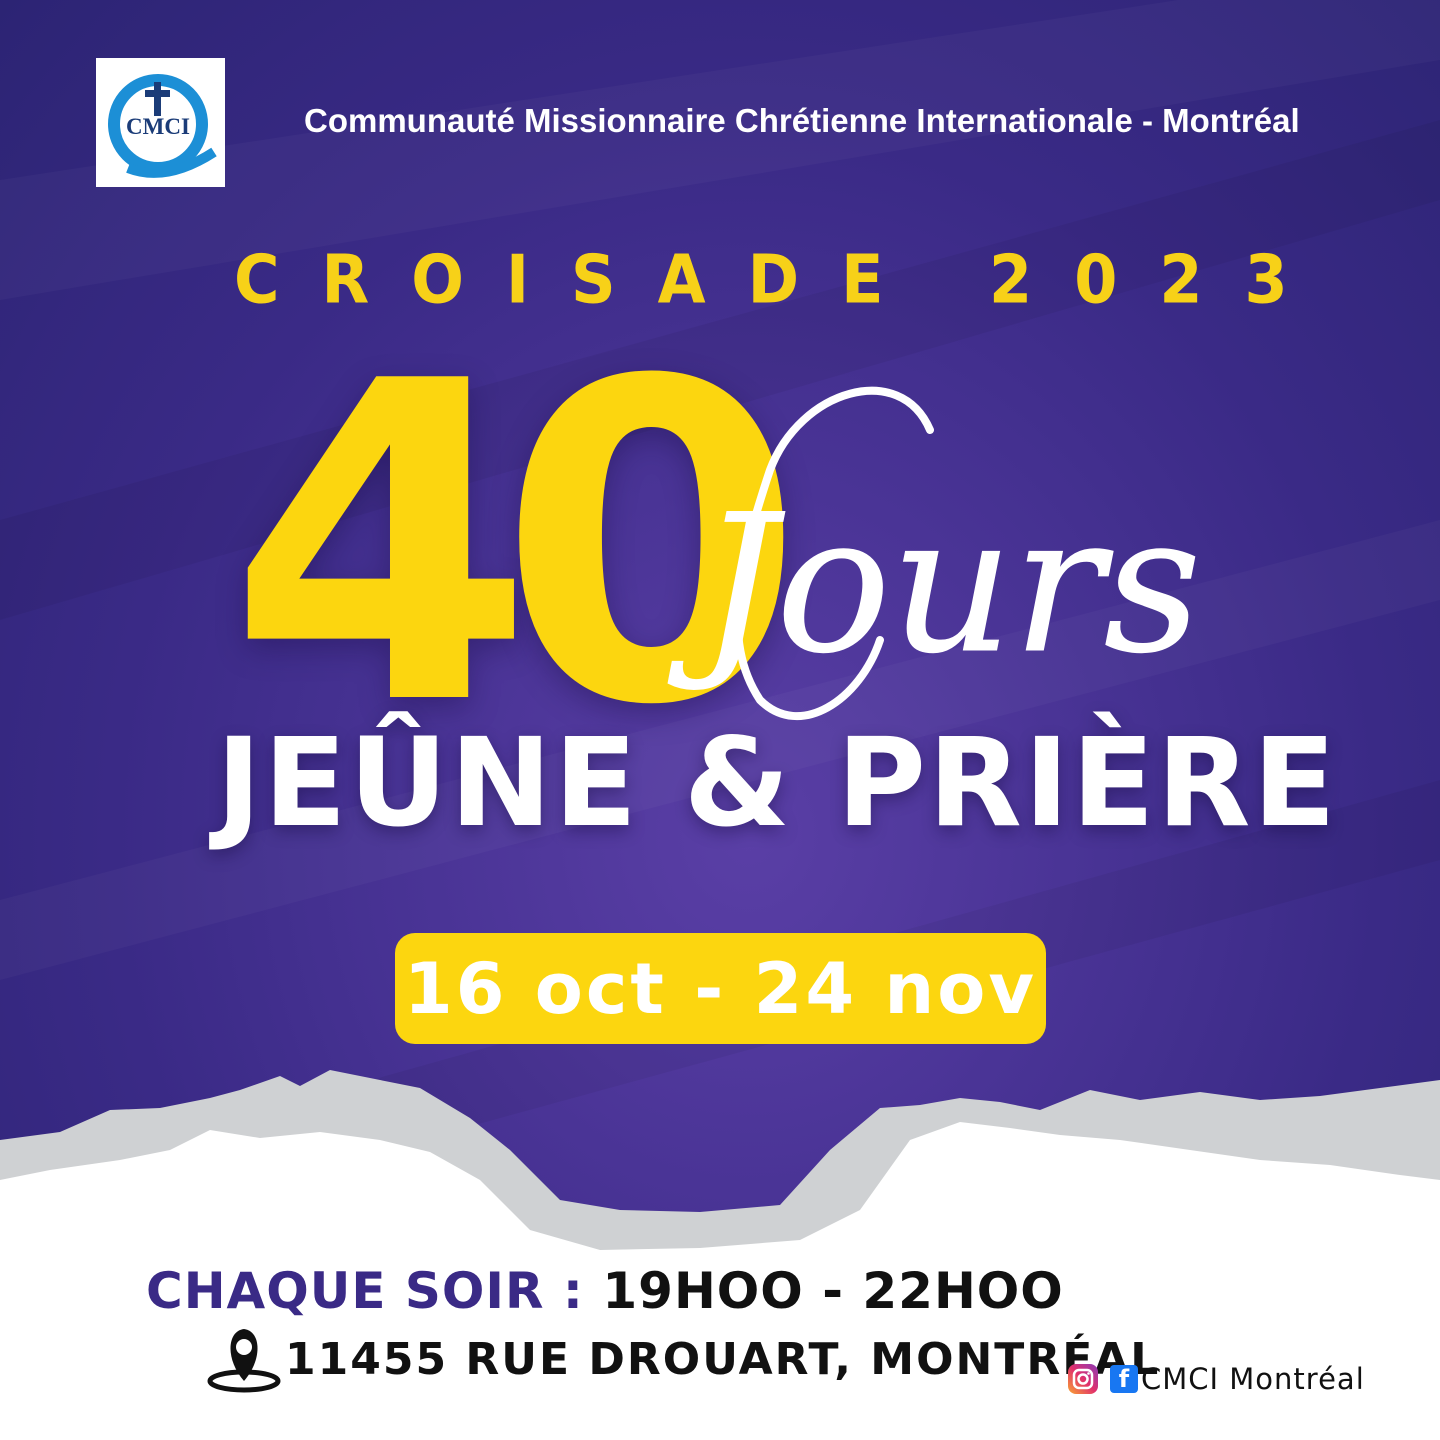 The width and height of the screenshot is (1440, 1440). I want to click on instagram-icon, so click(1083, 1379).